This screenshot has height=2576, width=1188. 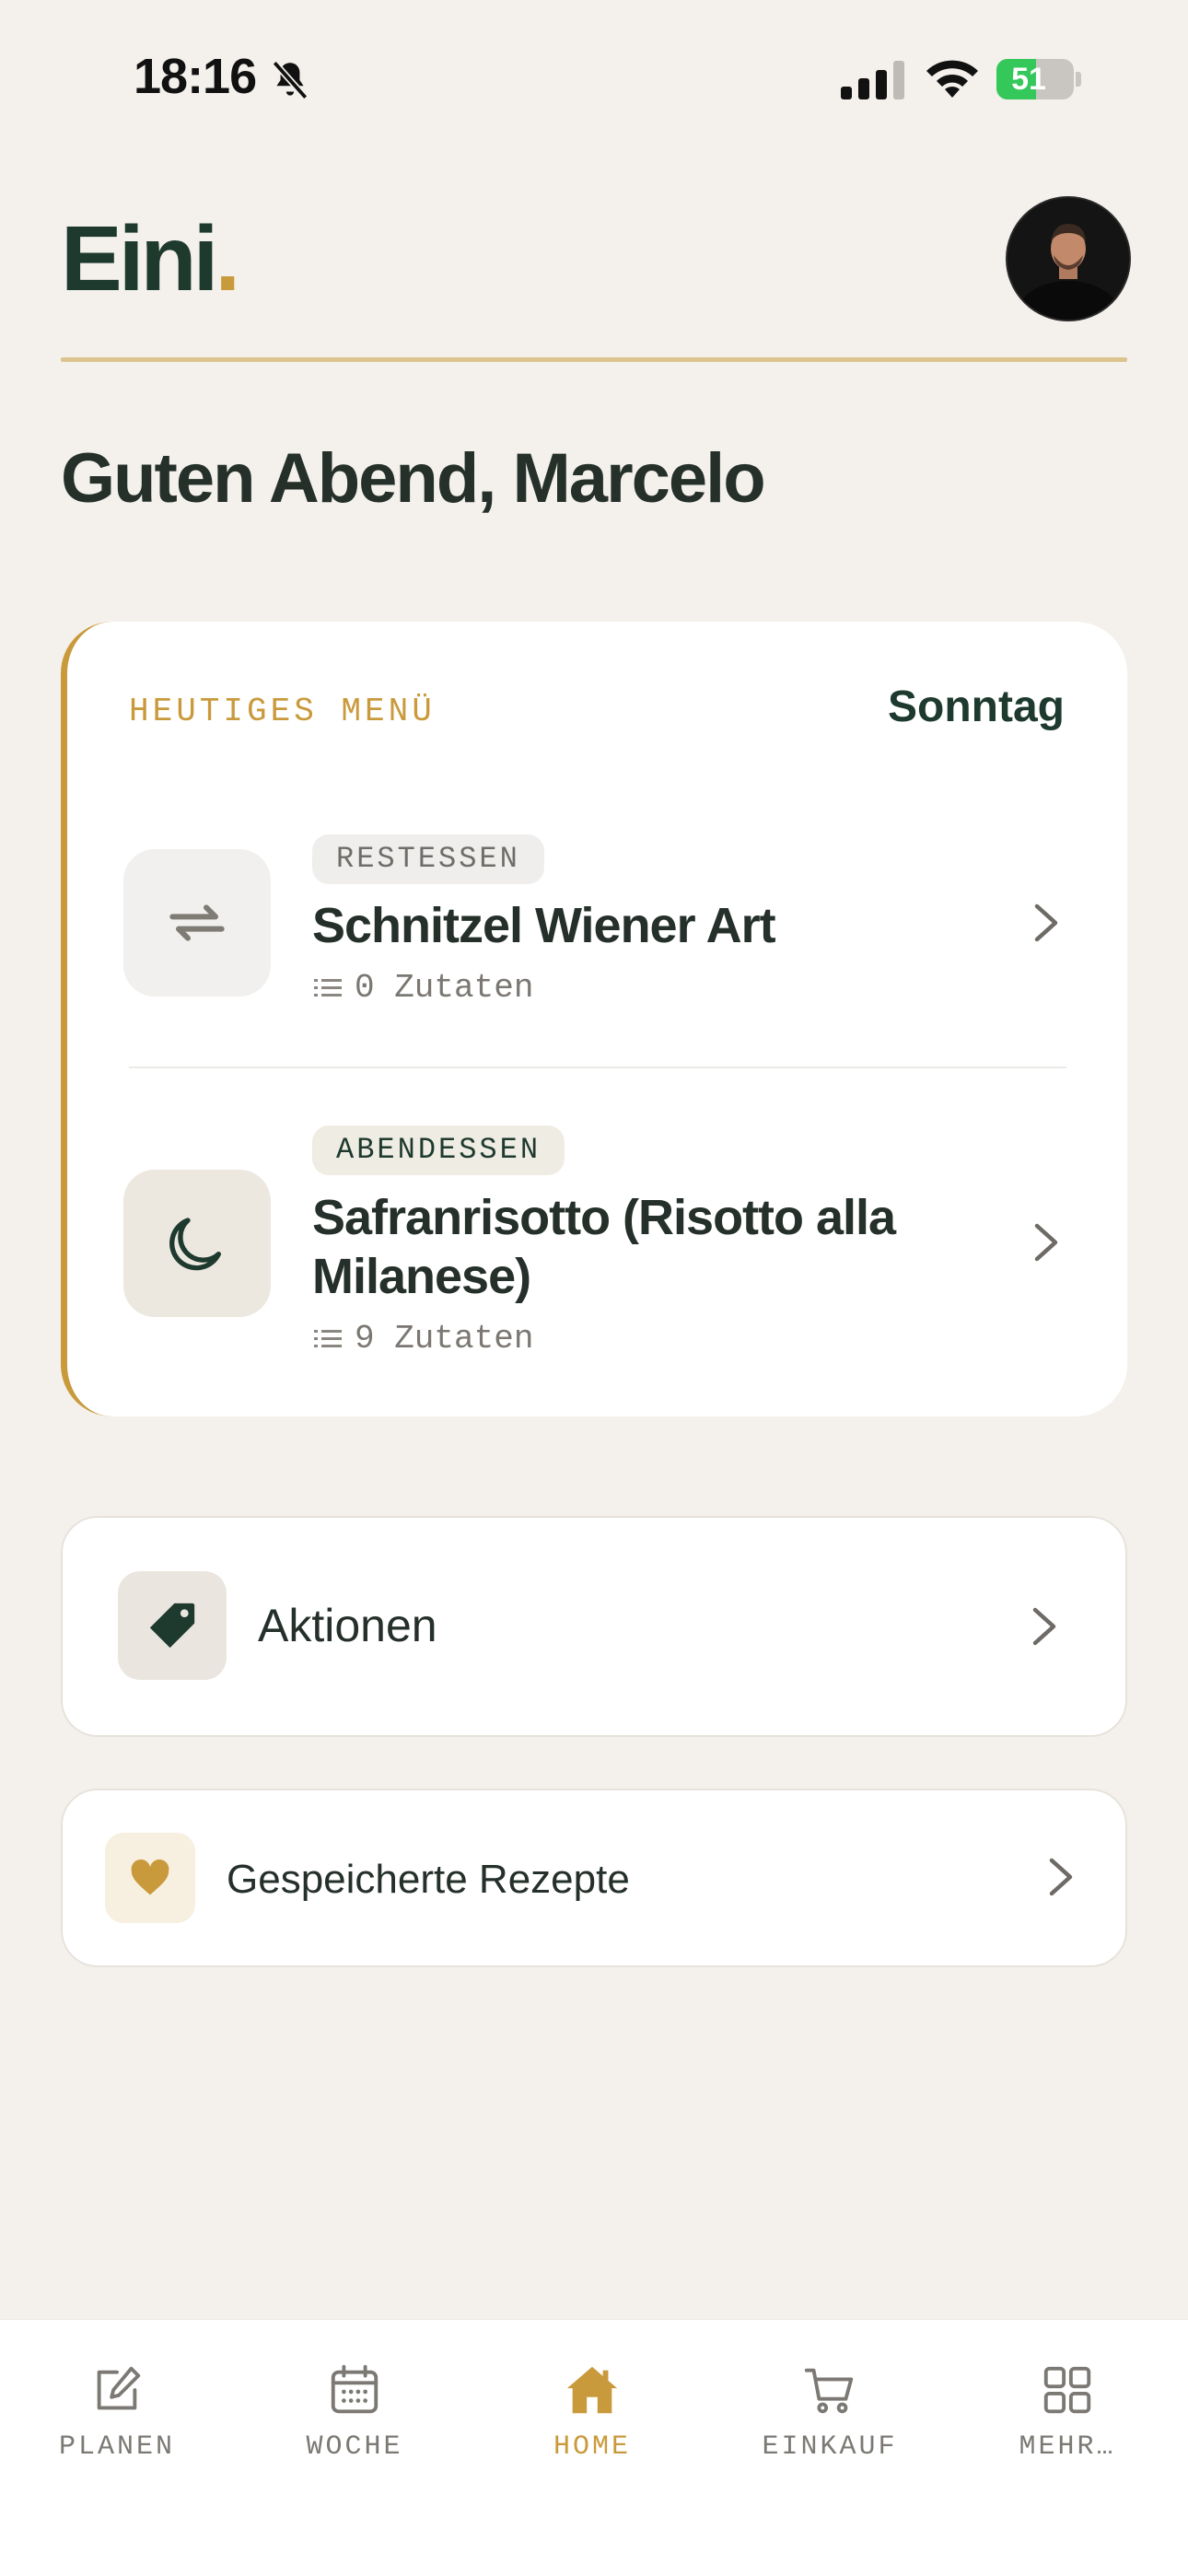 I want to click on tag-icon, so click(x=172, y=1626).